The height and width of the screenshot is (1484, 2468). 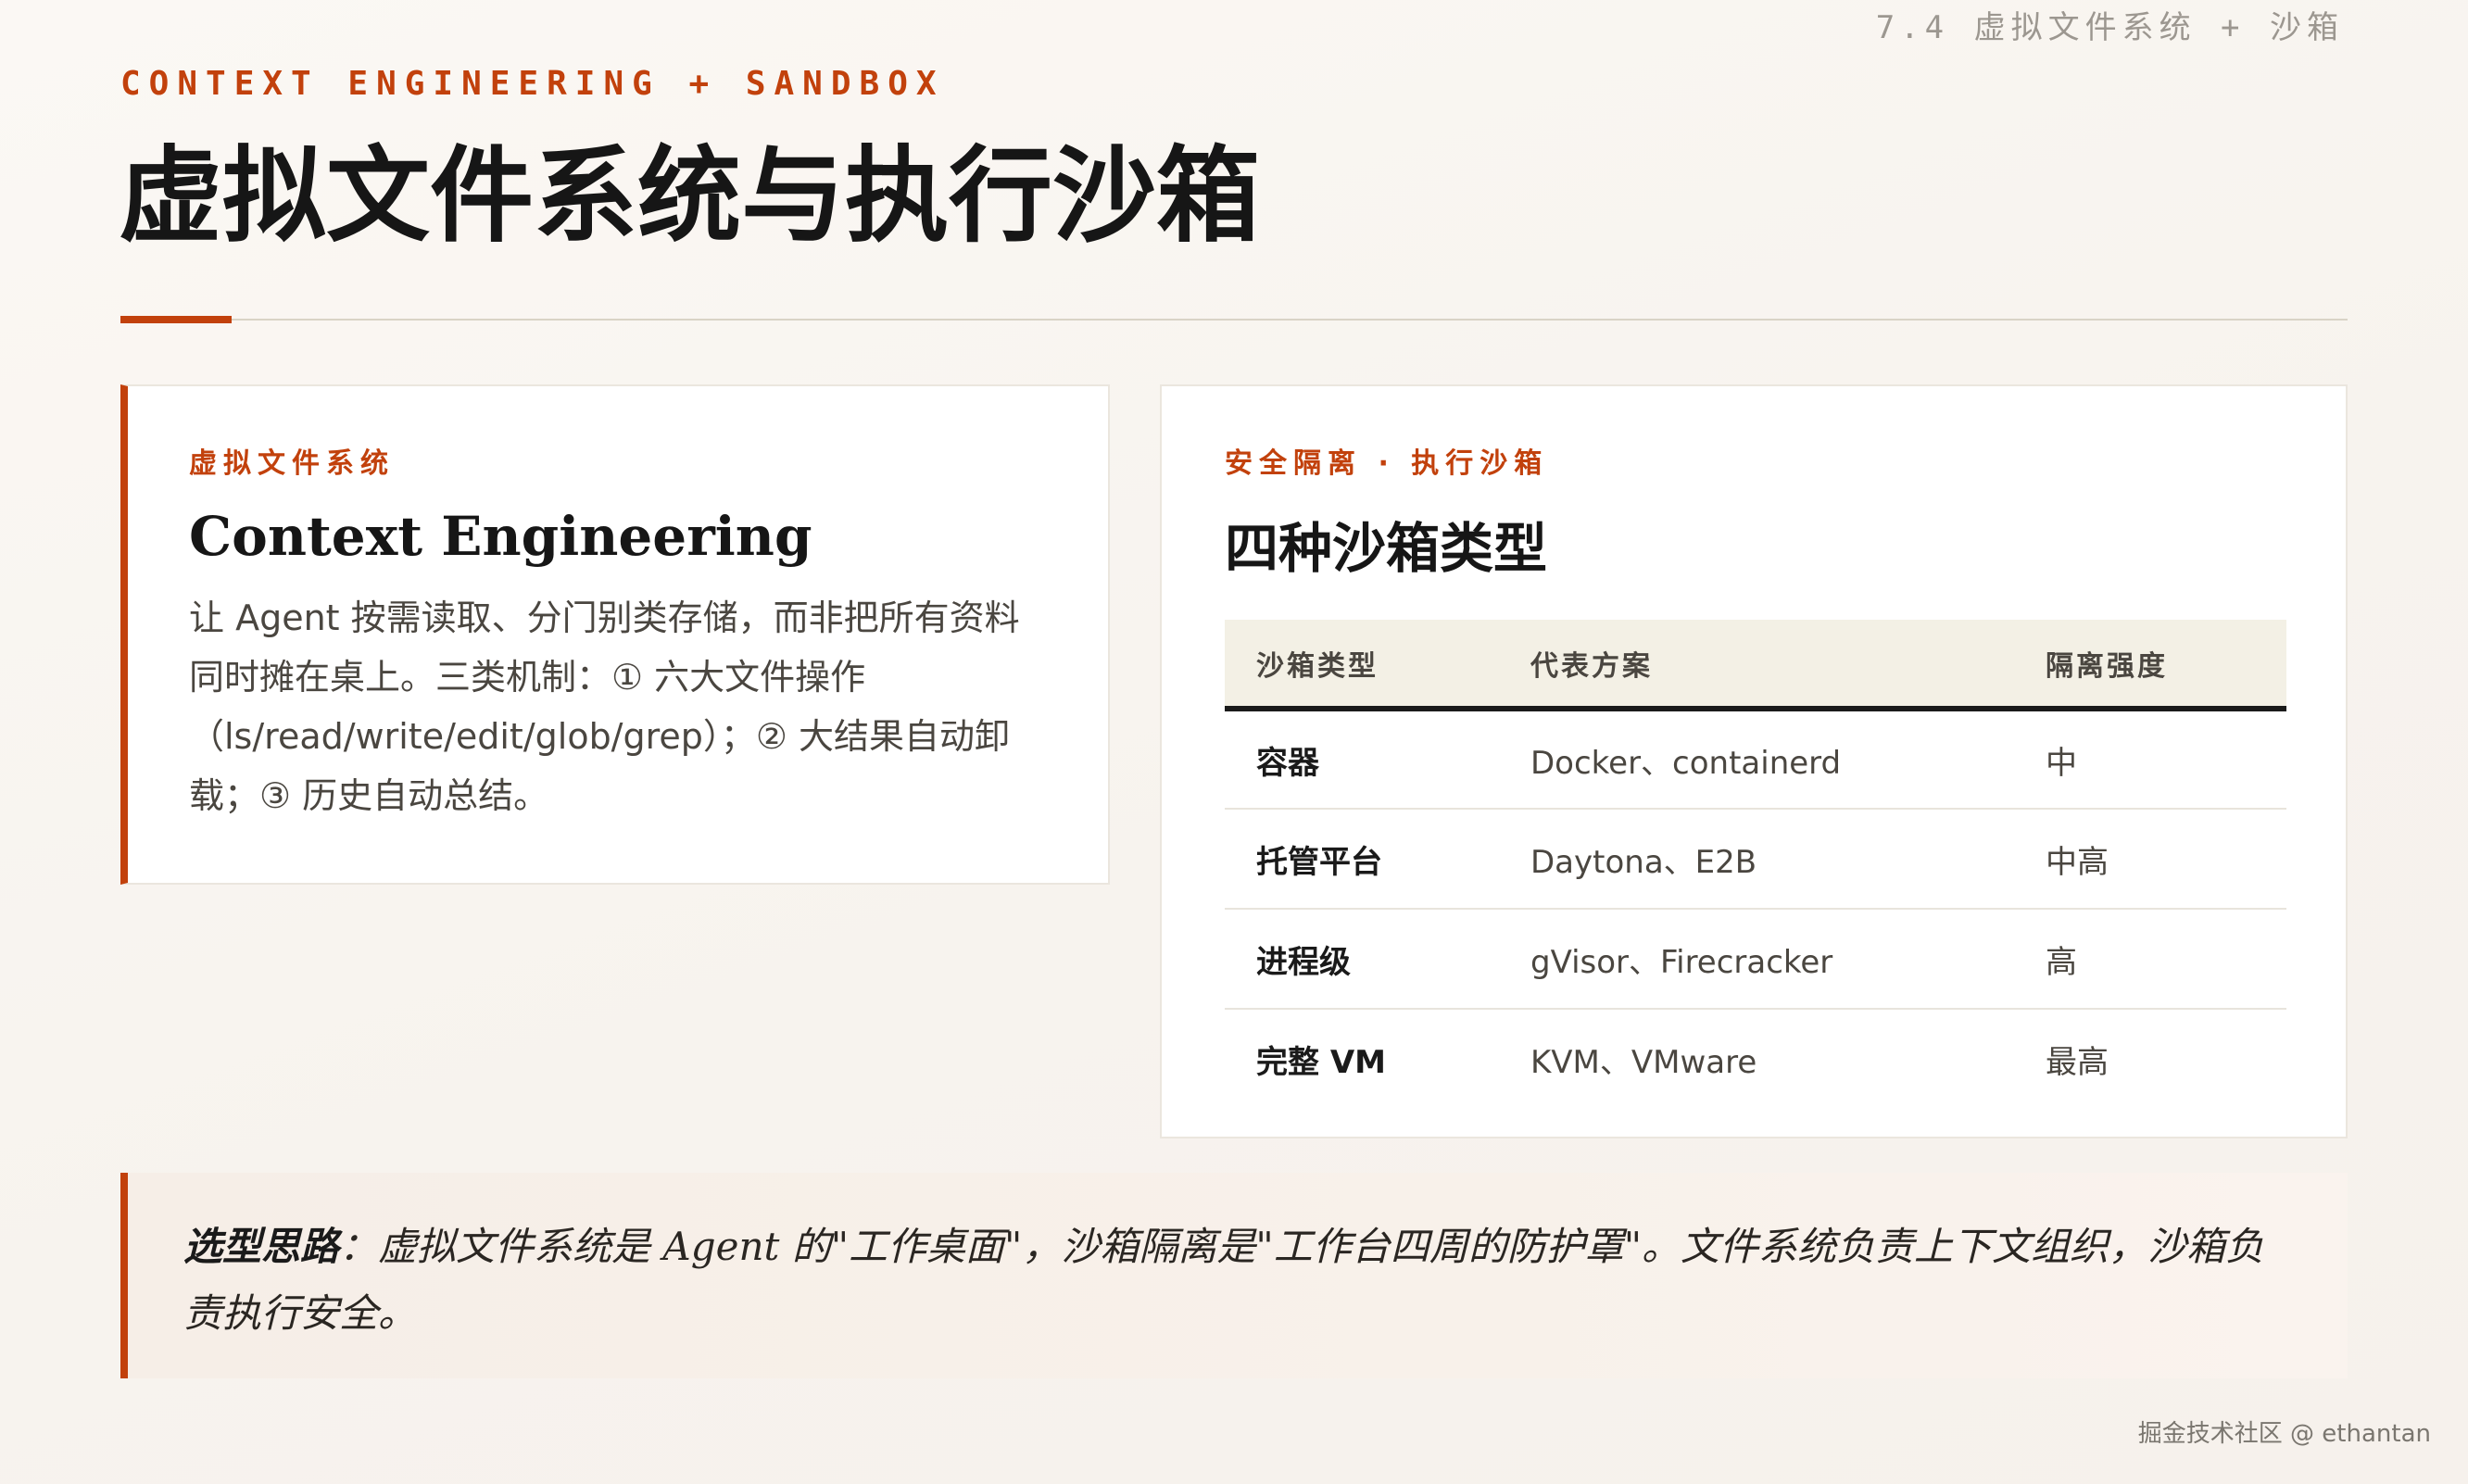 What do you see at coordinates (532, 84) in the screenshot?
I see `section-eyebrow: CONTEXT ENGINEERING + SANDBOX` at bounding box center [532, 84].